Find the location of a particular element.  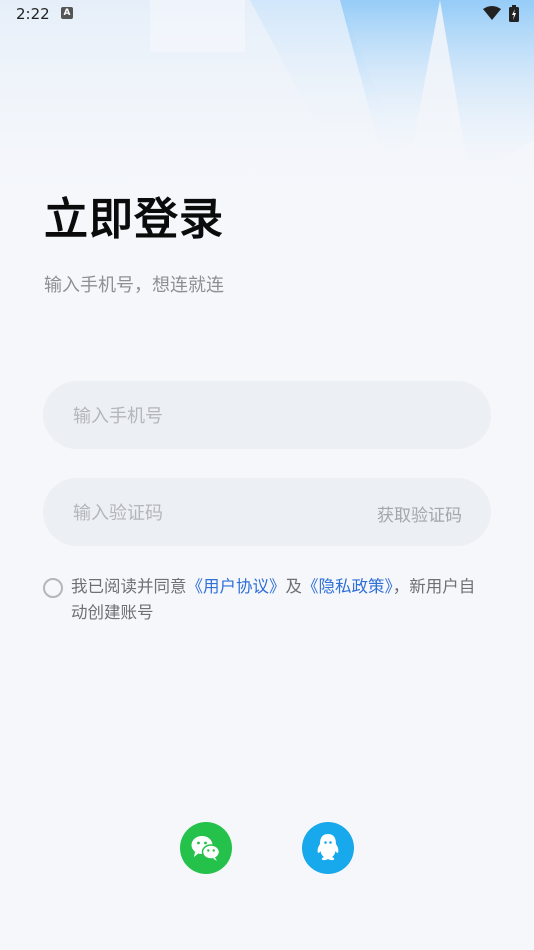

get-code-button: 获取验证码 is located at coordinates (419, 513).